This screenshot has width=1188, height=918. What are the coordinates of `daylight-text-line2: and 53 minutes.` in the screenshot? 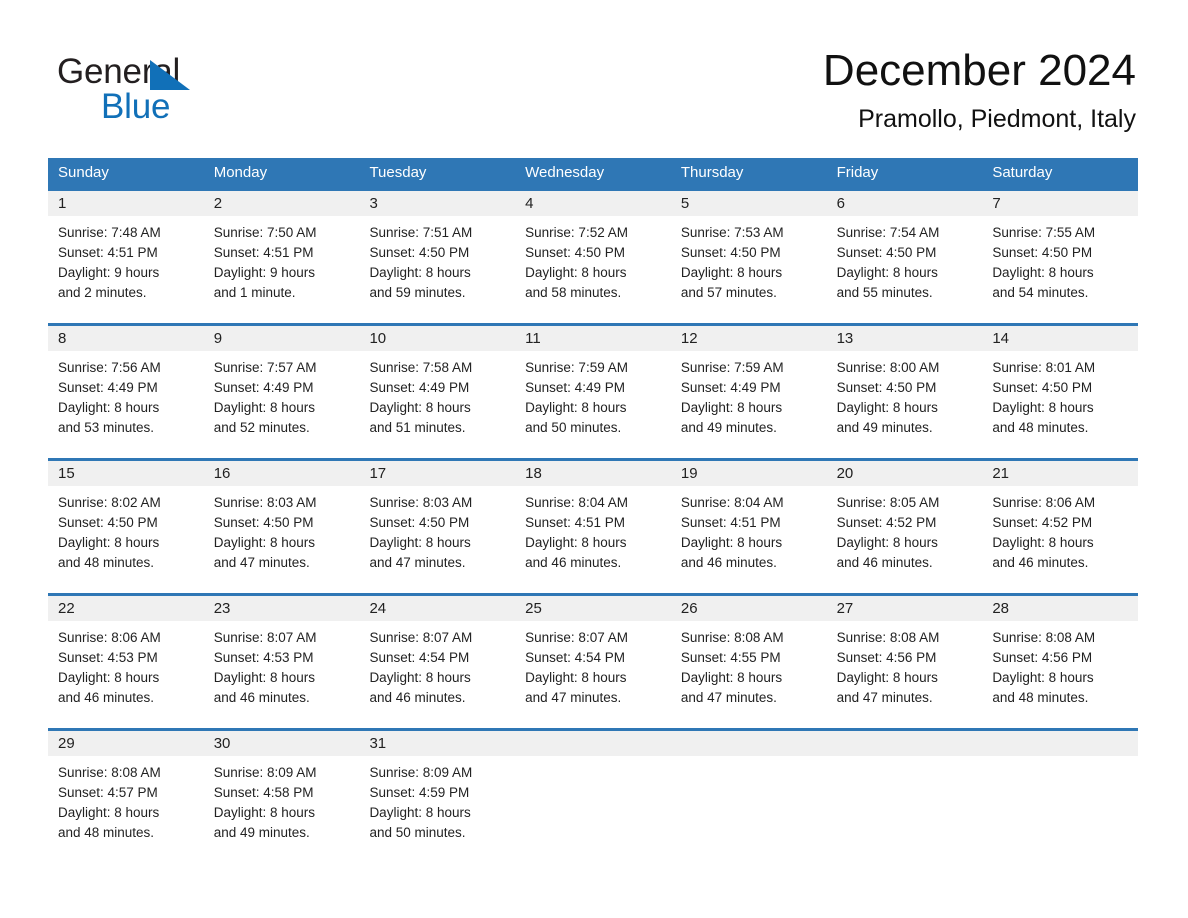 It's located at (106, 427).